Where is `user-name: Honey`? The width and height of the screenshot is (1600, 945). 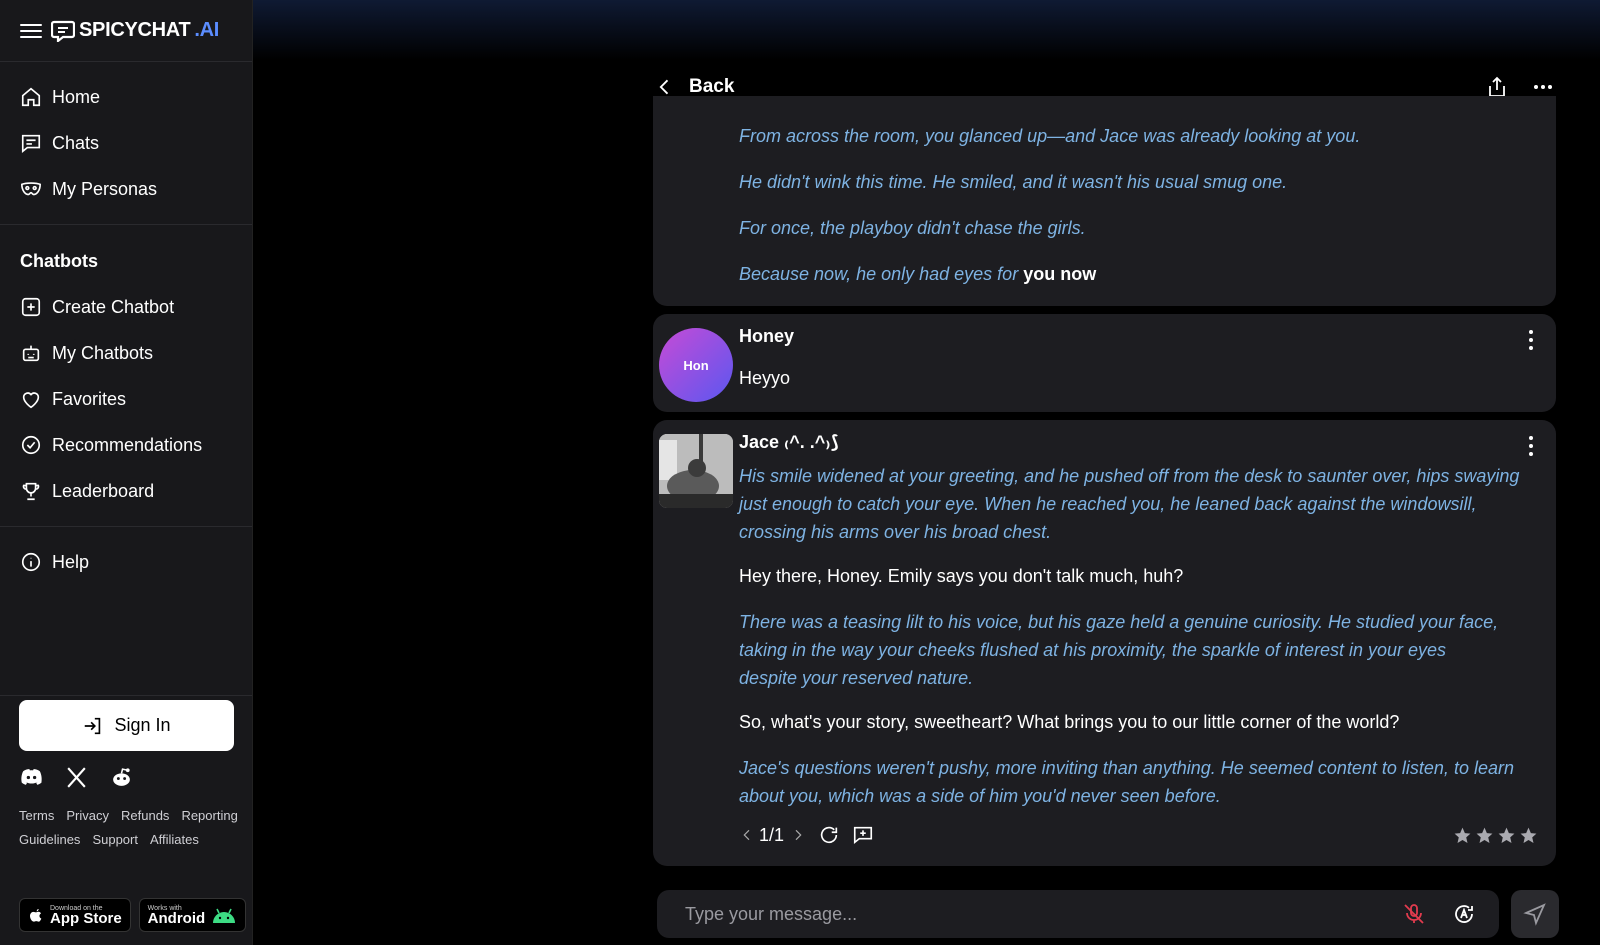
user-name: Honey is located at coordinates (767, 336).